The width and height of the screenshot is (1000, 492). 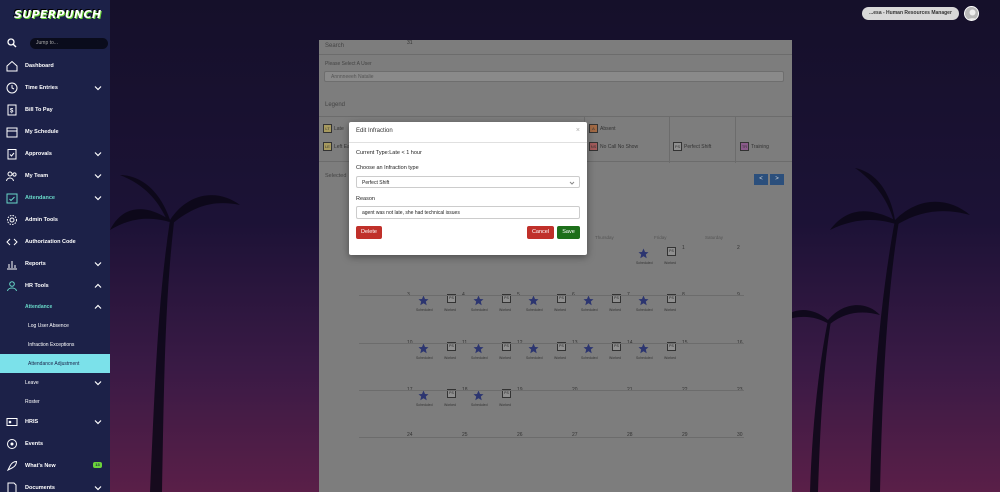 What do you see at coordinates (32, 402) in the screenshot?
I see `sub-item-label: Roster` at bounding box center [32, 402].